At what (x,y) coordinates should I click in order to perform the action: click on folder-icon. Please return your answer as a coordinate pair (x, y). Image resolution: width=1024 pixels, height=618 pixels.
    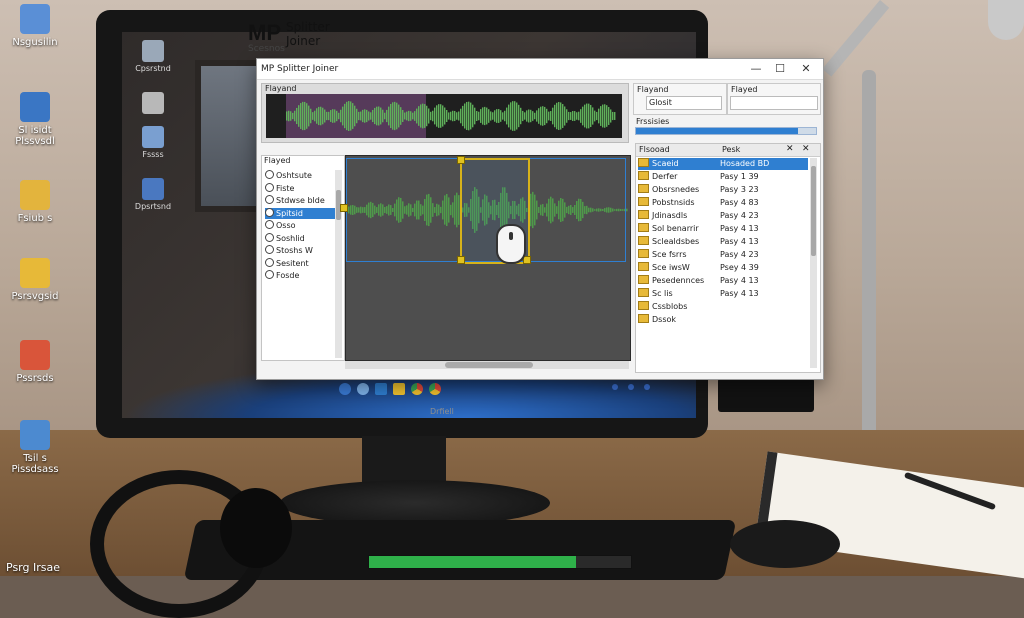
    Looking at the image, I should click on (399, 389).